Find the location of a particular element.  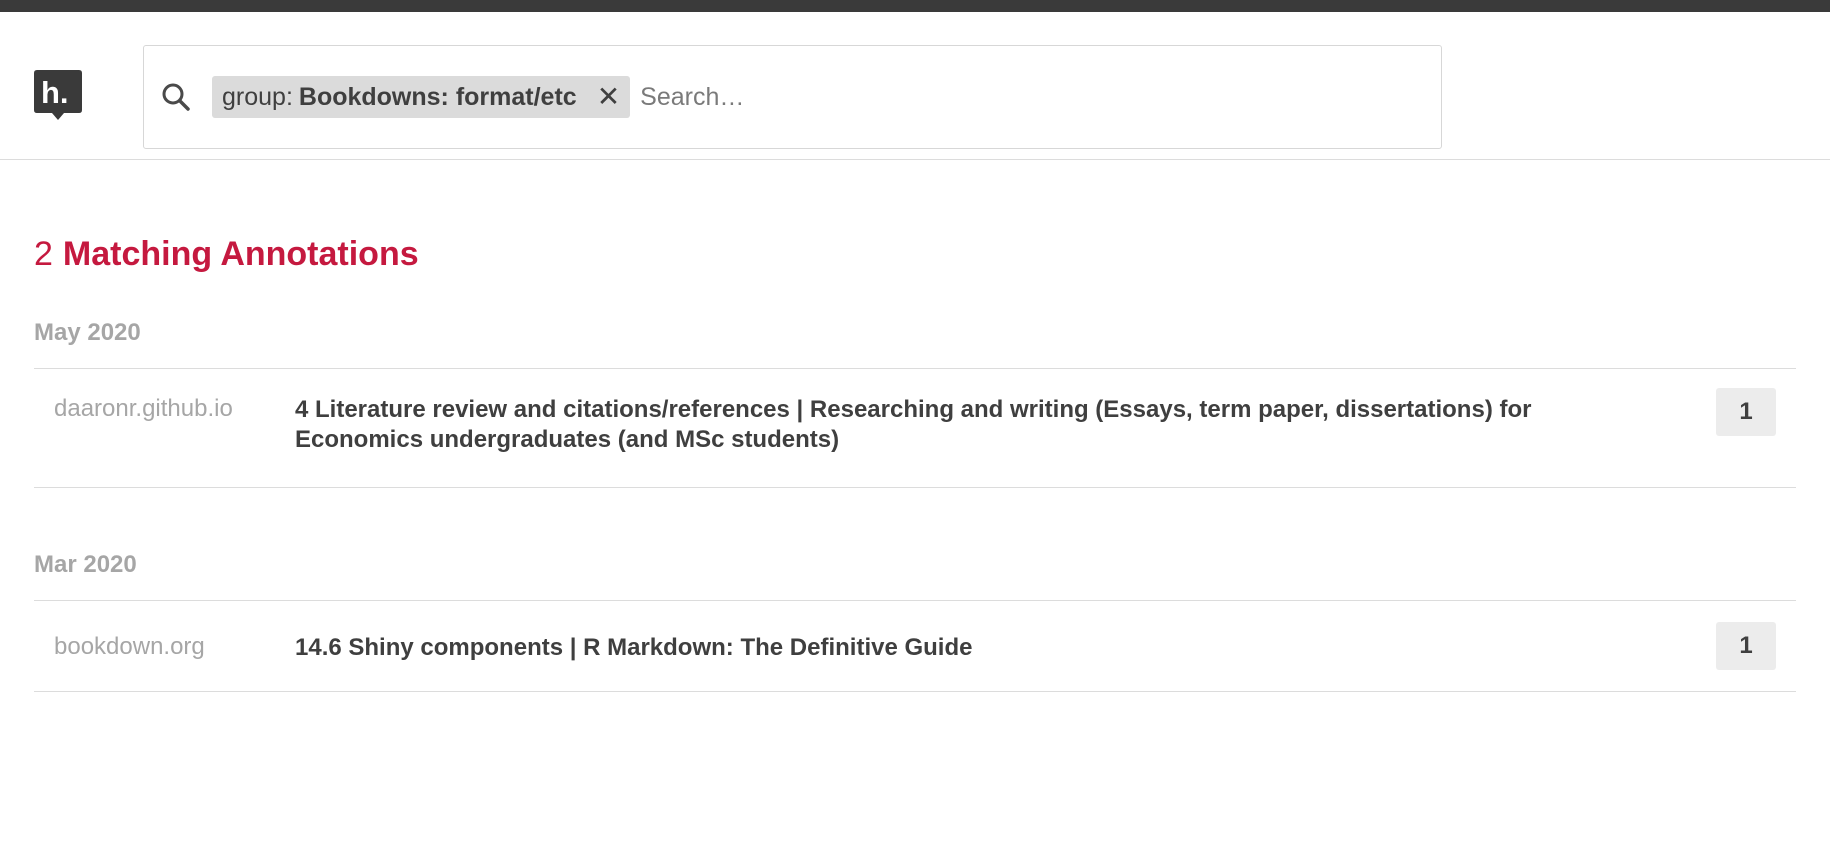

group-filter-chip: group: Bookdowns: format/etc ✕ is located at coordinates (421, 97).